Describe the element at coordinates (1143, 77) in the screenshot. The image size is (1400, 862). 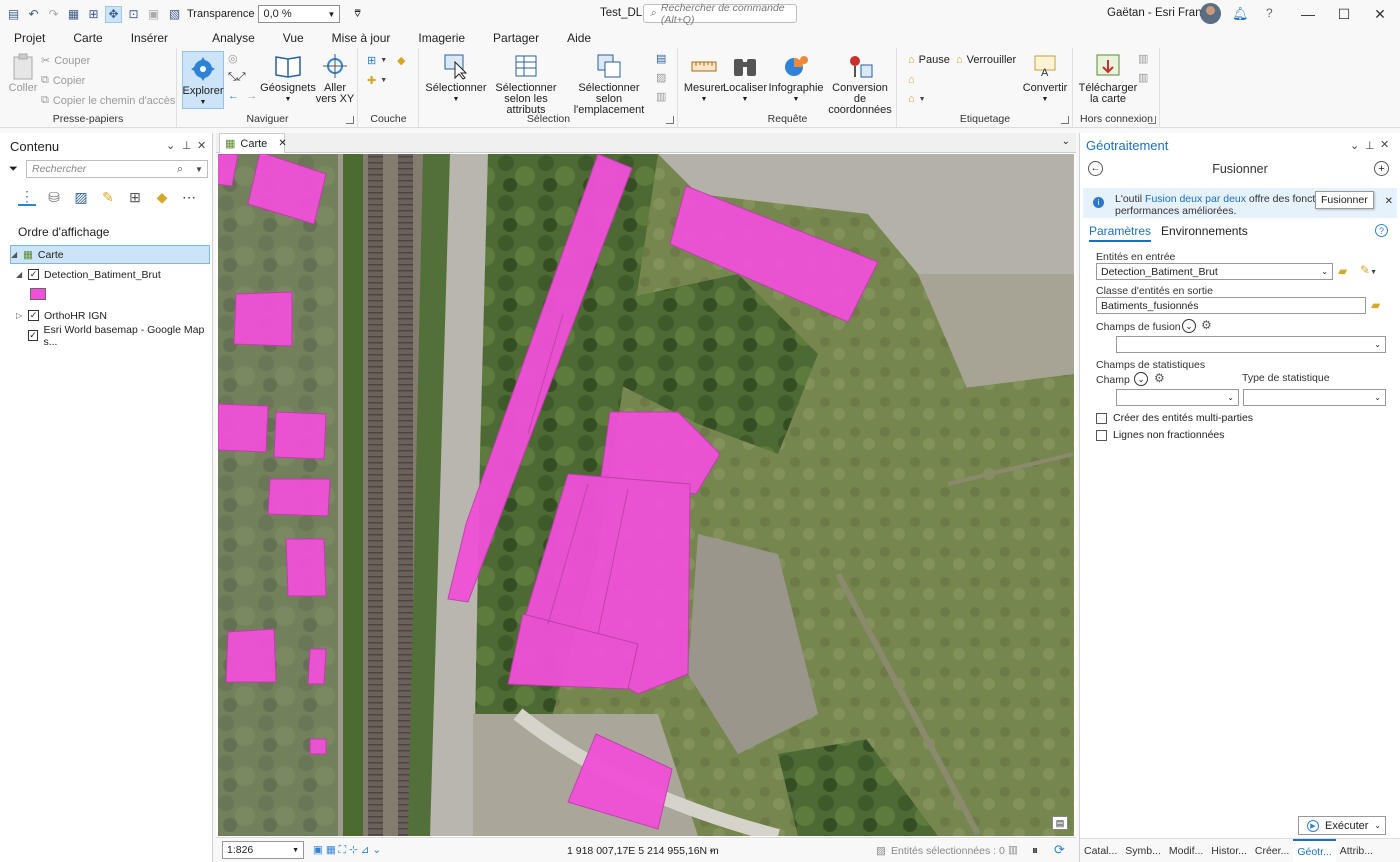
I see `remove-offline-icon: ▥` at that location.